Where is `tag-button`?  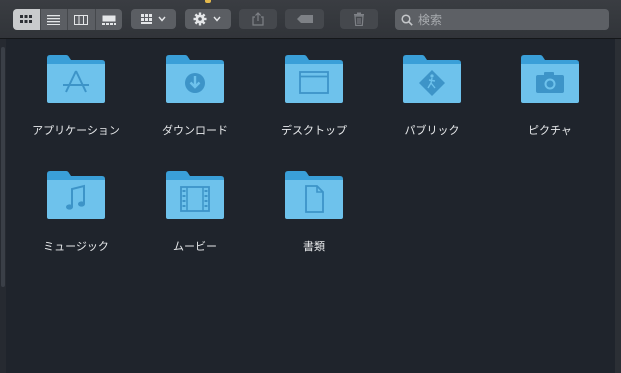 tag-button is located at coordinates (304, 19).